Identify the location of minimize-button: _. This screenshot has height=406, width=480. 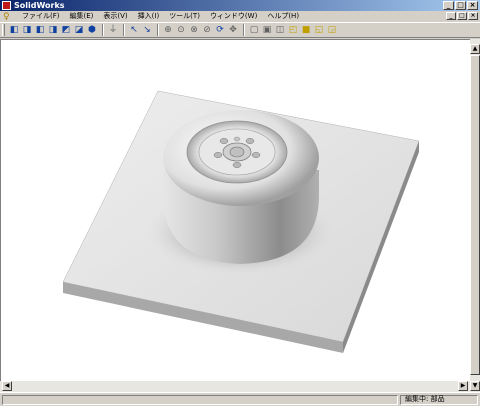
(448, 5).